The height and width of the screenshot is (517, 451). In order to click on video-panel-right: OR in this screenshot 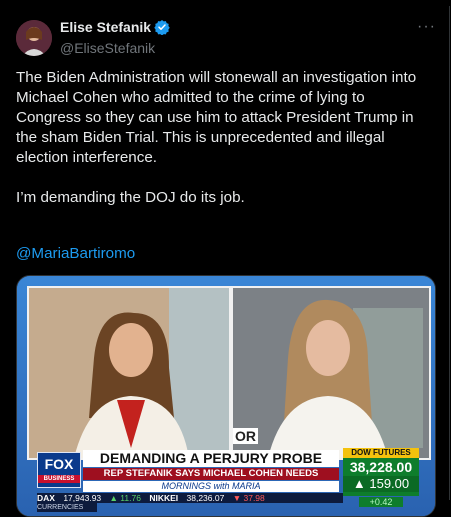, I will do `click(331, 373)`.